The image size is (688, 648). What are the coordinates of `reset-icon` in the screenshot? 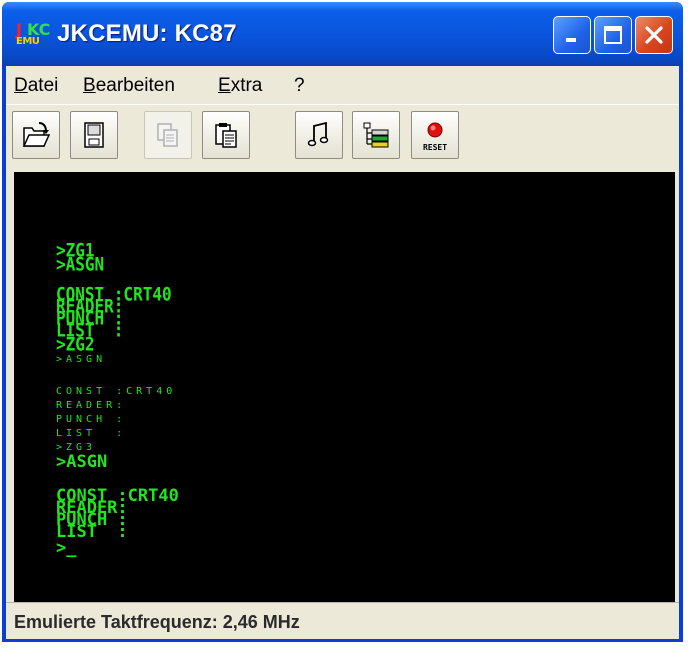 It's located at (435, 130).